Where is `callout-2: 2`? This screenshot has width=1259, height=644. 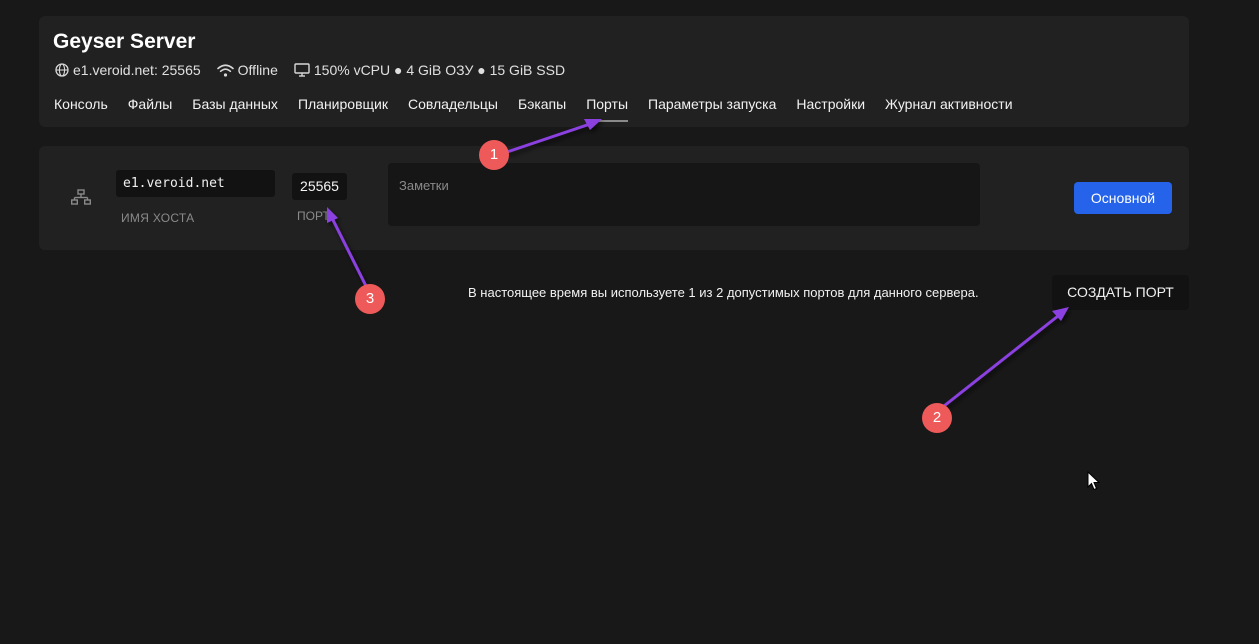
callout-2: 2 is located at coordinates (937, 418).